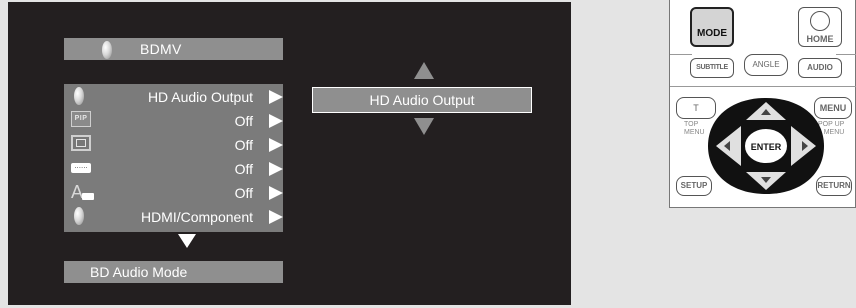  I want to click on menu-row-angle: A Off, so click(173, 193).